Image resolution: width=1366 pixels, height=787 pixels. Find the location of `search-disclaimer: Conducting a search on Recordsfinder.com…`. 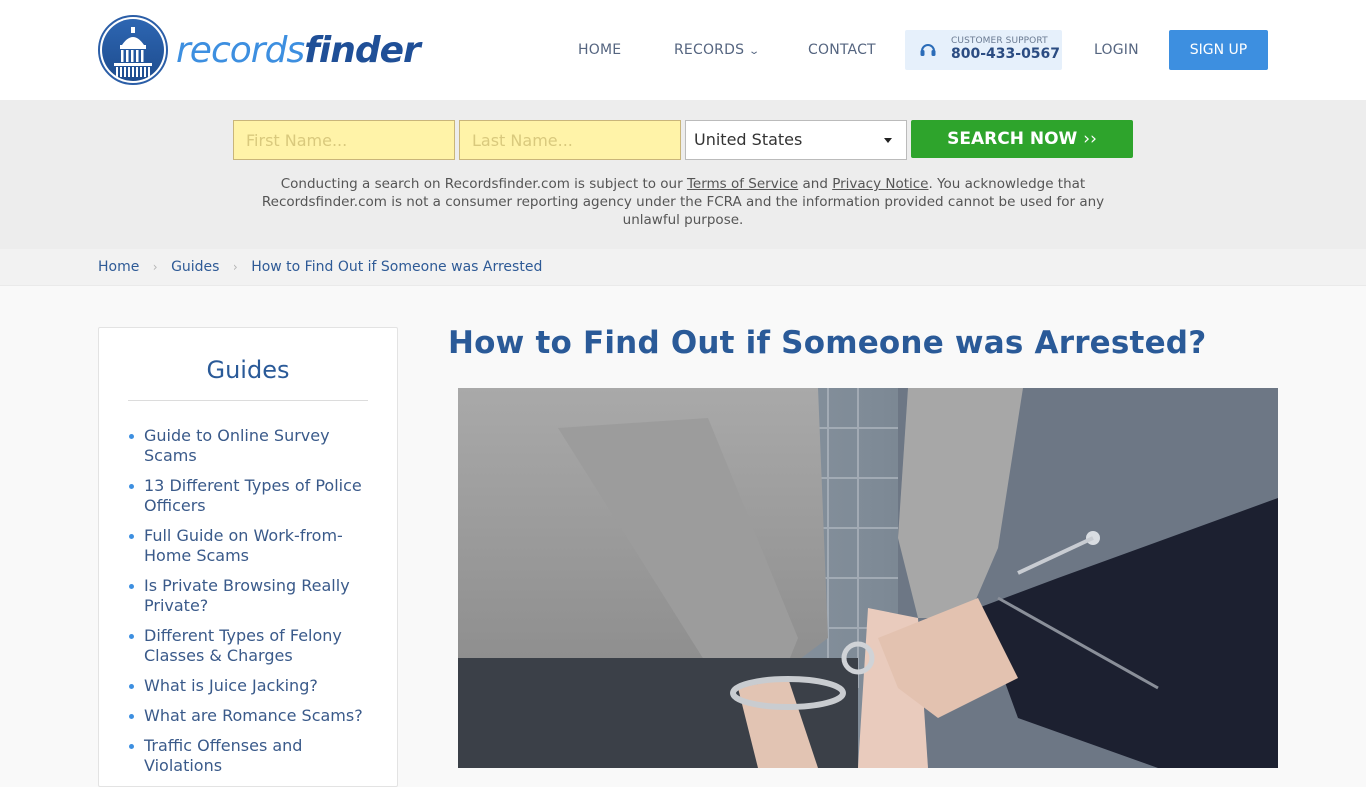

search-disclaimer: Conducting a search on Recordsfinder.com… is located at coordinates (683, 202).